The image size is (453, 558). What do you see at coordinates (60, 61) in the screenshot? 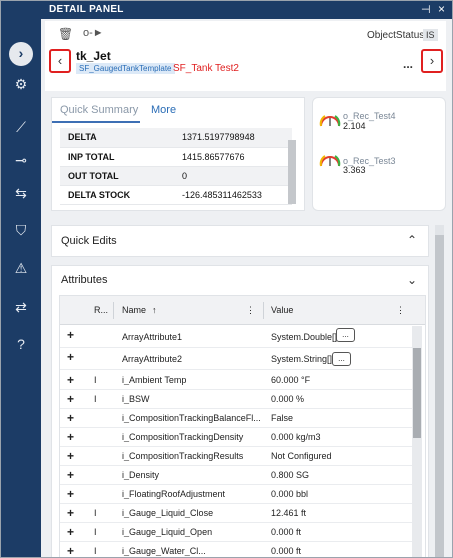
I see `previous-object-button: ‹` at bounding box center [60, 61].